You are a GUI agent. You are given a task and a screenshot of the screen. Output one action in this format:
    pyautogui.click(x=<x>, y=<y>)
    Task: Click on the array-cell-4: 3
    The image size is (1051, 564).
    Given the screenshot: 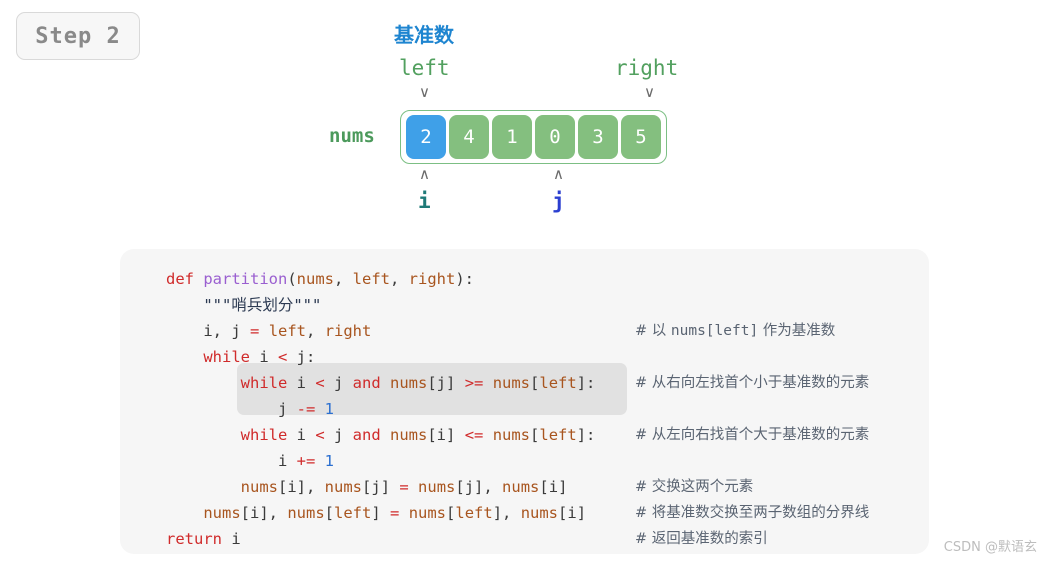 What is the action you would take?
    pyautogui.click(x=598, y=137)
    